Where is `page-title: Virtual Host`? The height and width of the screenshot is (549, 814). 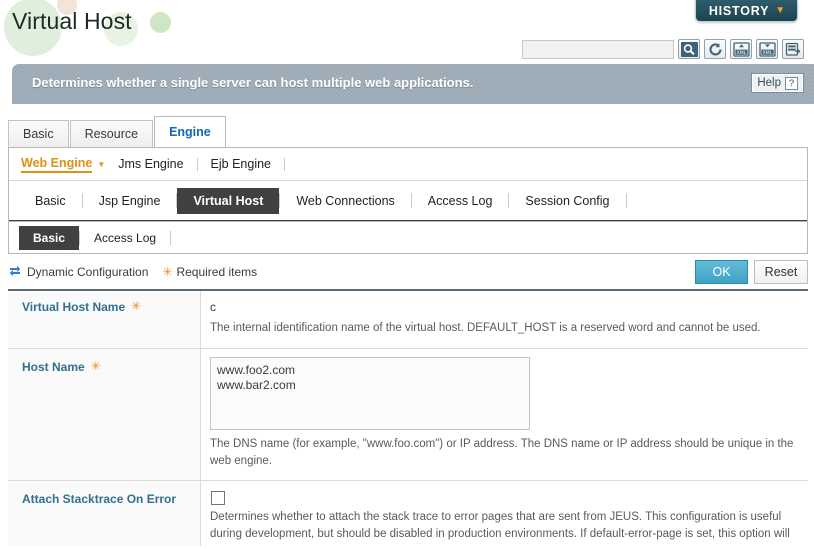 page-title: Virtual Host is located at coordinates (72, 21).